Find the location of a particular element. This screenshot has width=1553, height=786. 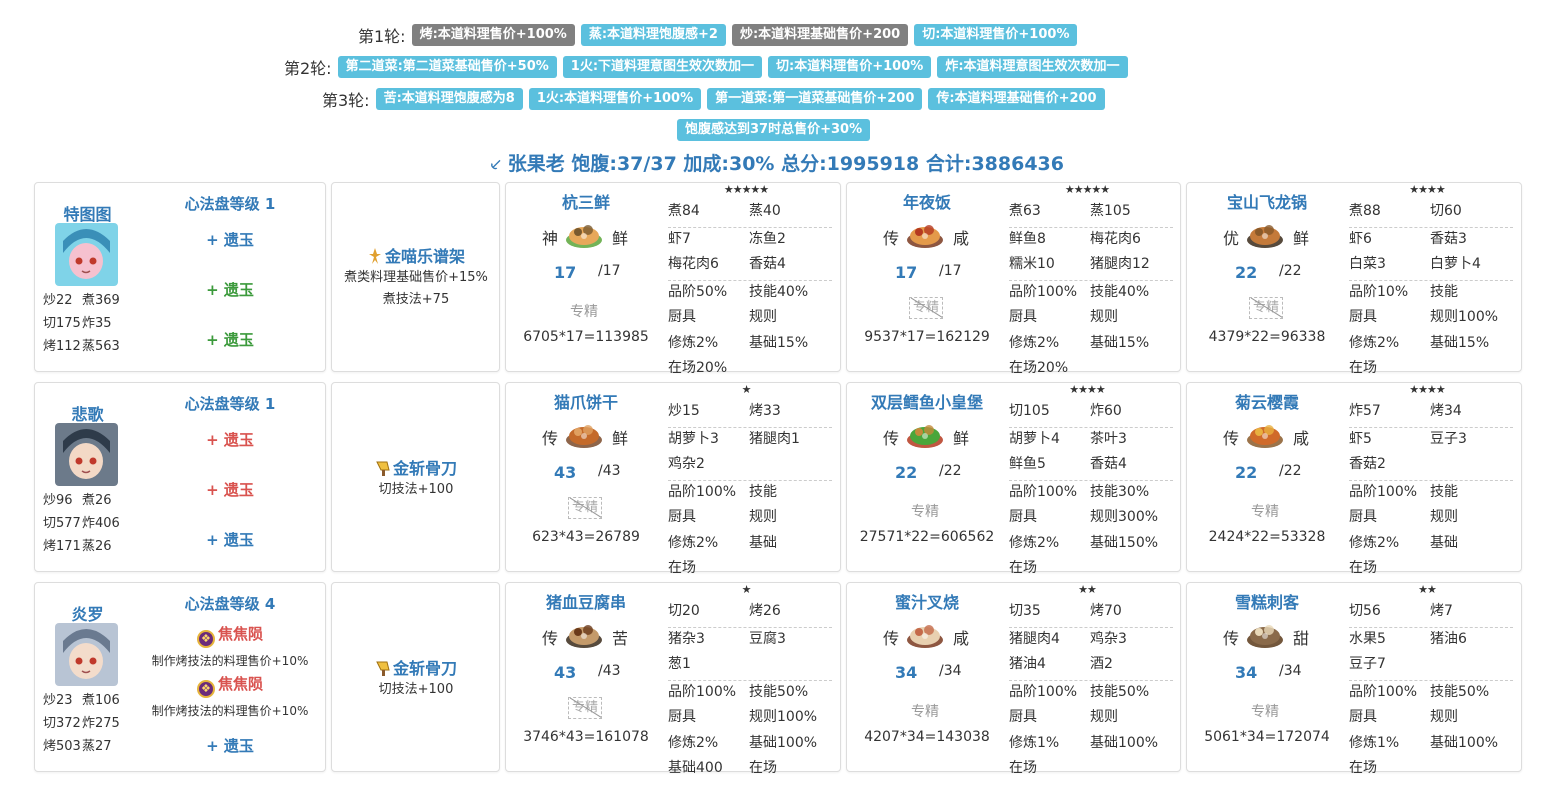

detail-cell: 葱1 is located at coordinates (679, 664).